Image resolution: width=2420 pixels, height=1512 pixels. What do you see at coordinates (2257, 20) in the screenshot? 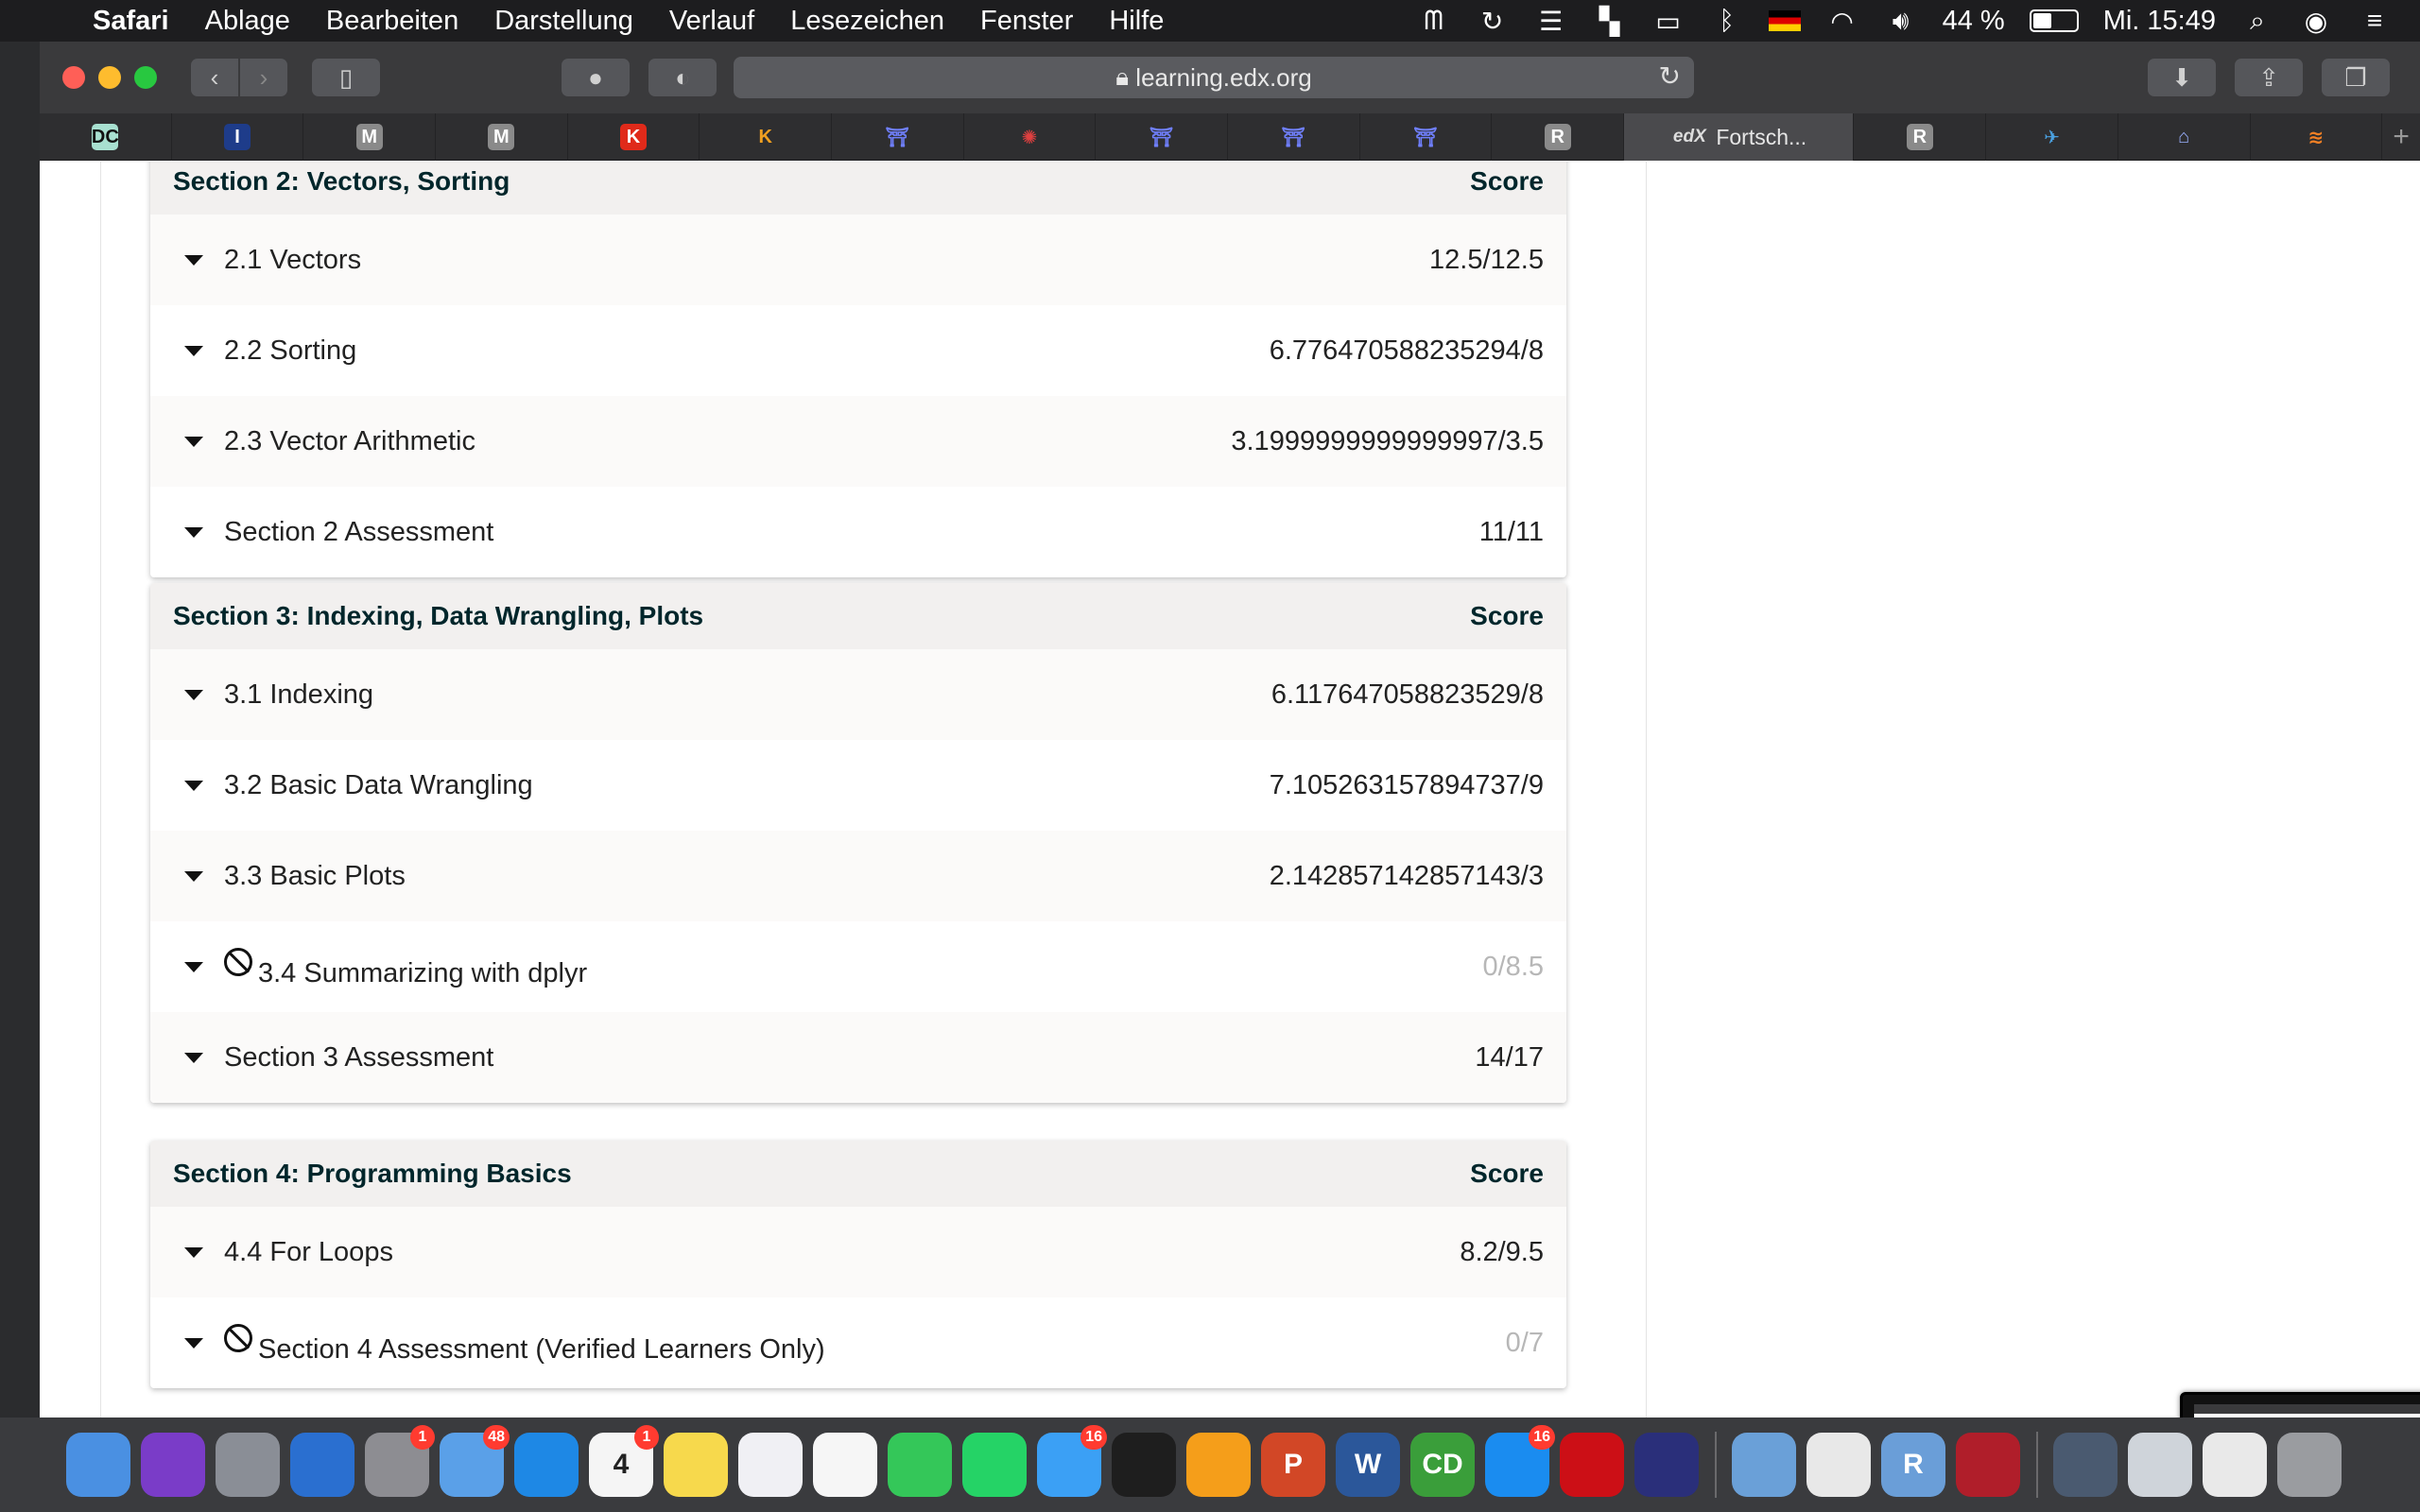
I see `spotlight-search-icon: ⌕` at bounding box center [2257, 20].